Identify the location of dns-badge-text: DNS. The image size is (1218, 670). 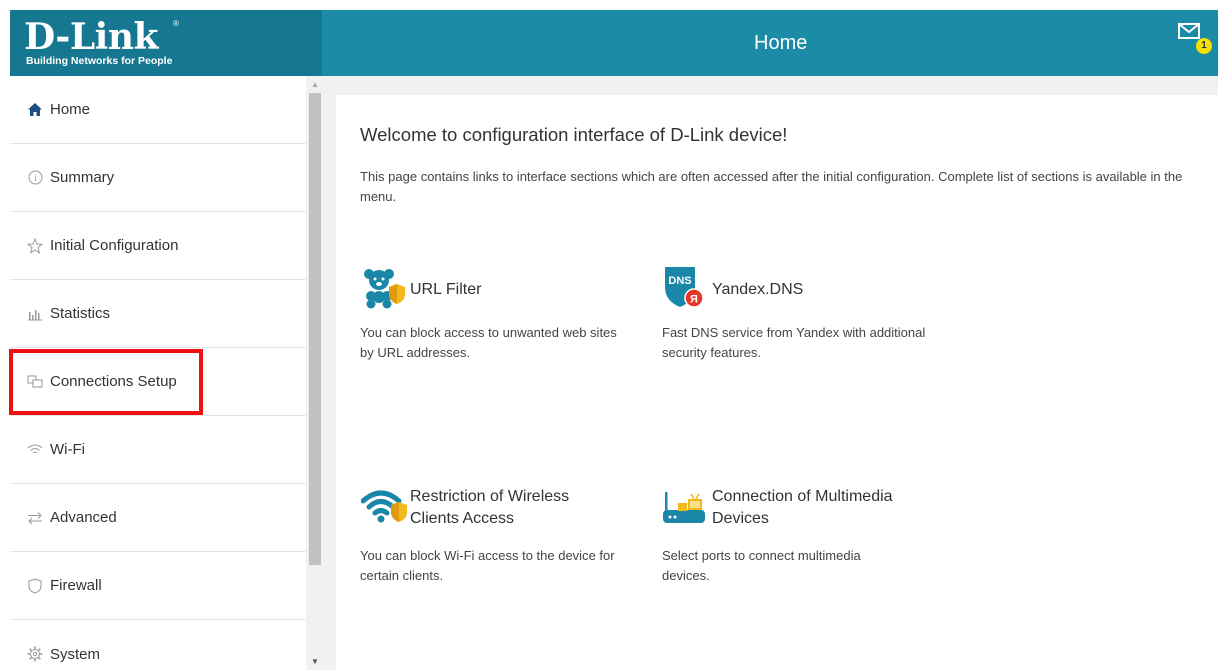
(679, 281).